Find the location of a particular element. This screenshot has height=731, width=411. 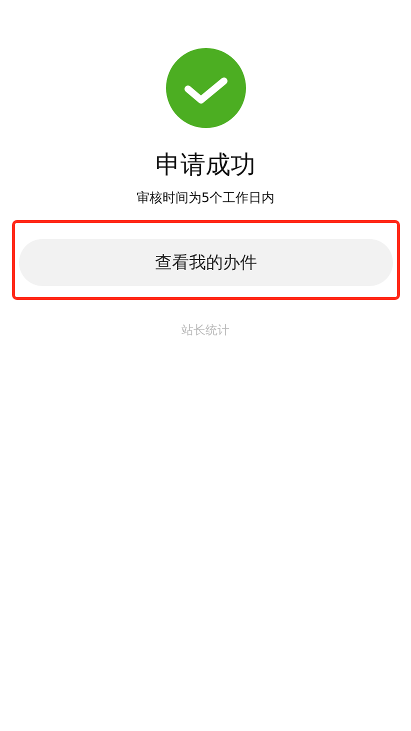

review-time-note: 审核时间为5个工作日内 is located at coordinates (205, 199).